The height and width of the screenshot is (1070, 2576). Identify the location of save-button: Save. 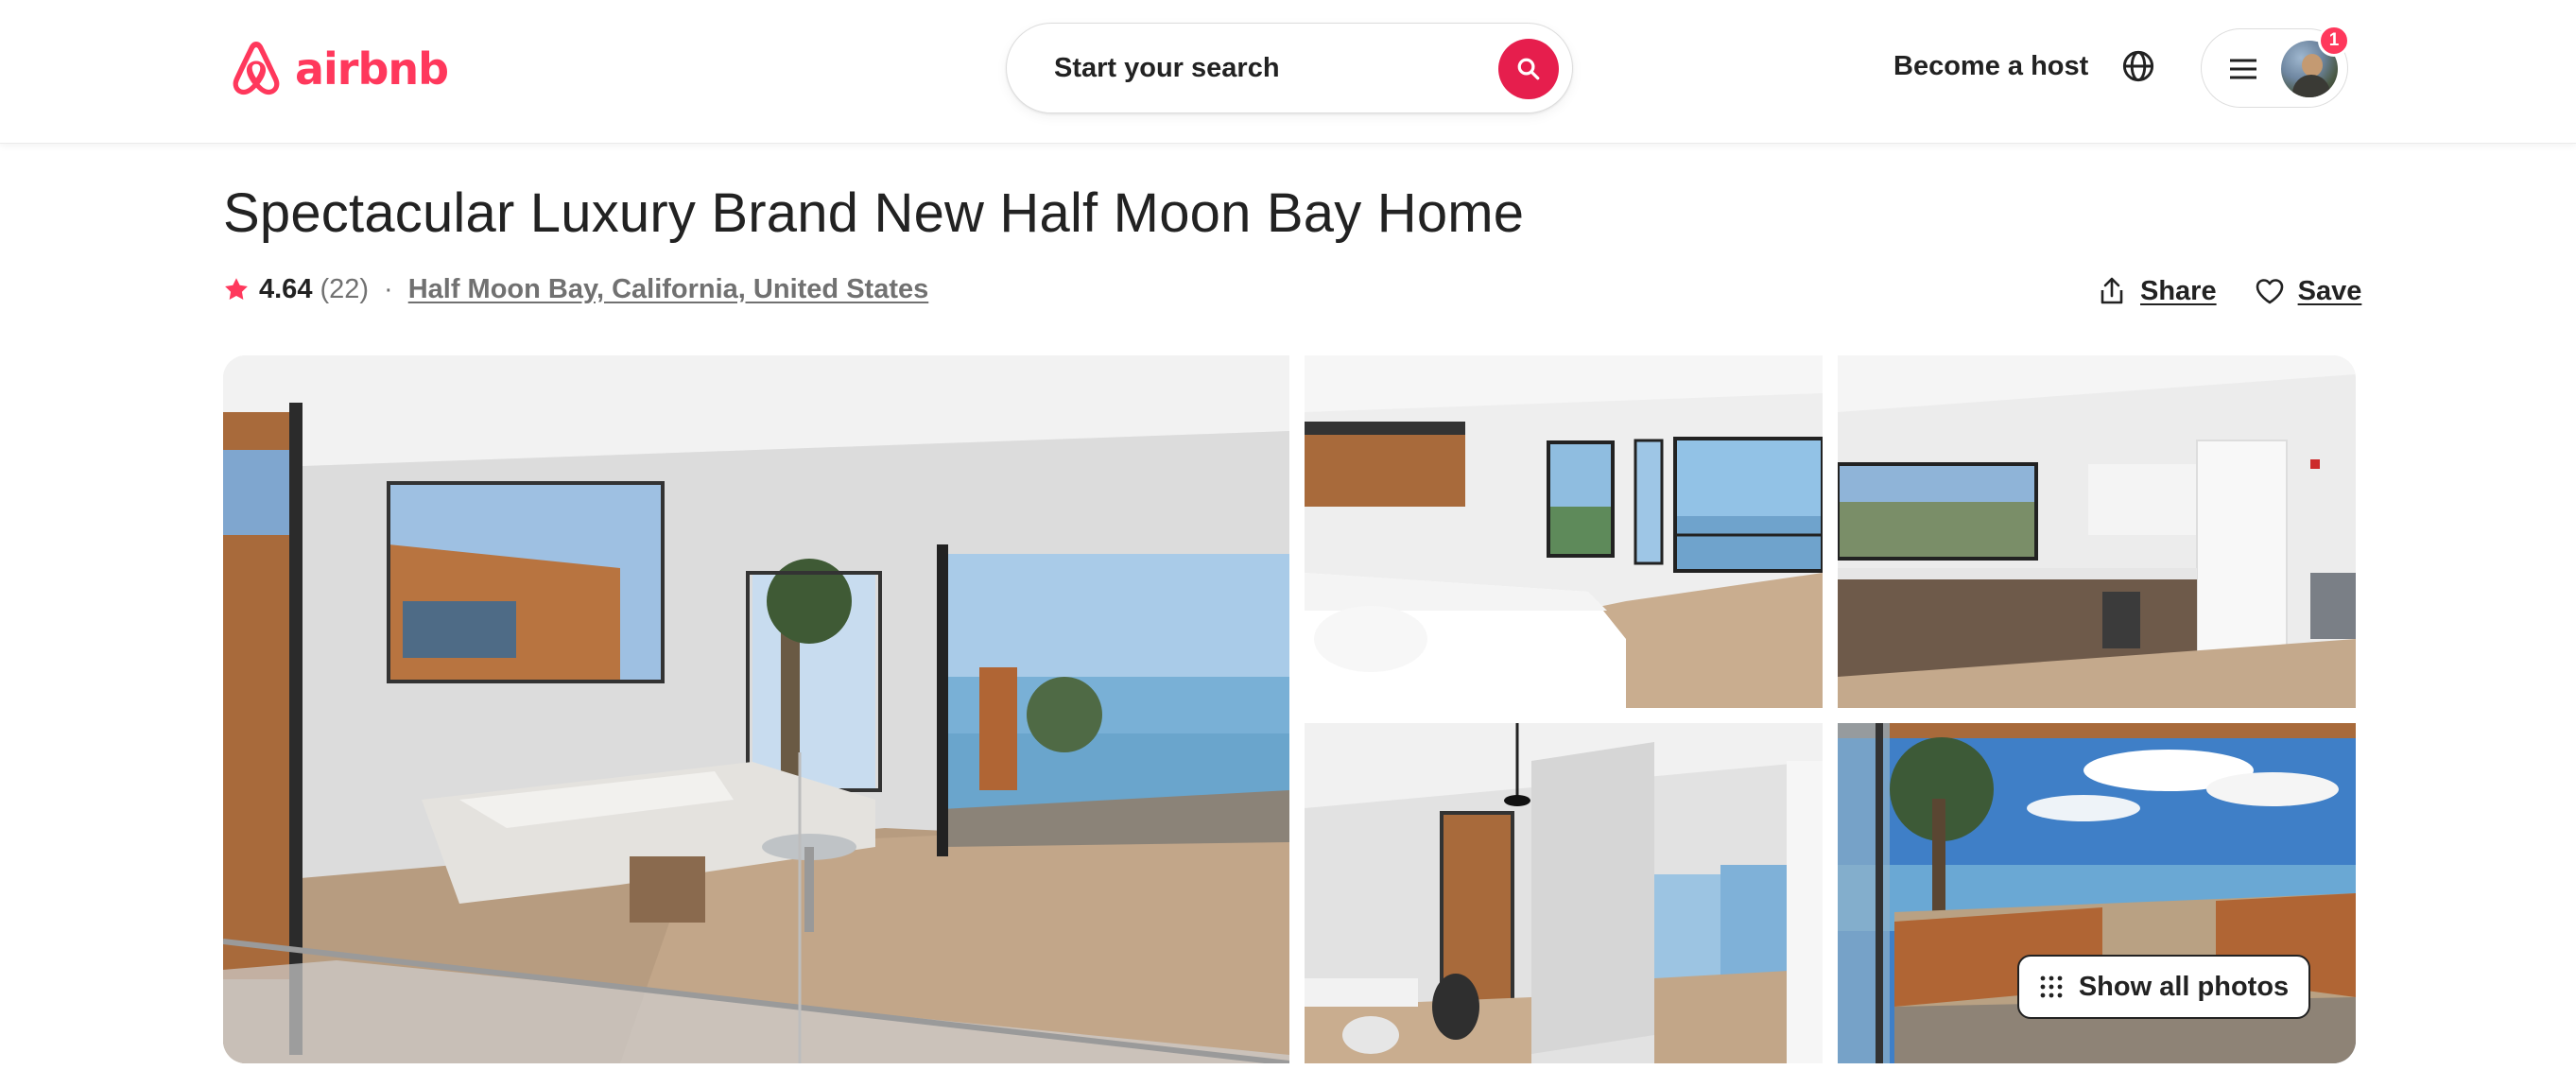
(2308, 291).